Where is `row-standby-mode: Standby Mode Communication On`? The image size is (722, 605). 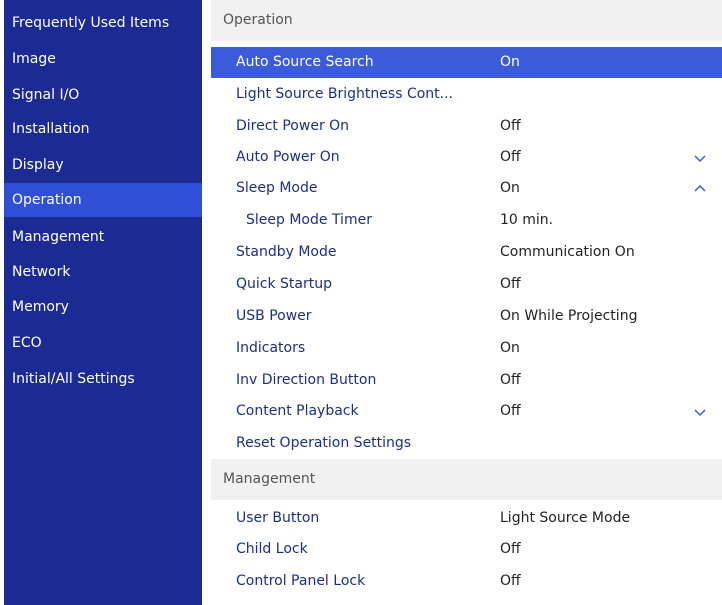 row-standby-mode: Standby Mode Communication On is located at coordinates (466, 252).